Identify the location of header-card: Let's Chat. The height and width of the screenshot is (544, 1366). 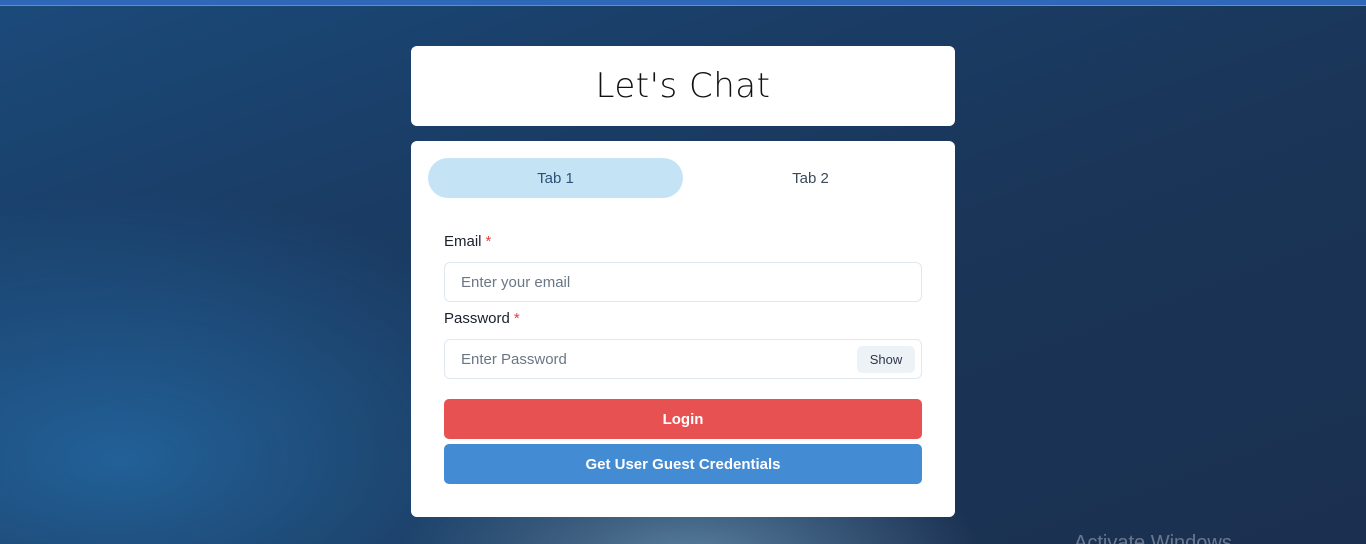
(683, 86).